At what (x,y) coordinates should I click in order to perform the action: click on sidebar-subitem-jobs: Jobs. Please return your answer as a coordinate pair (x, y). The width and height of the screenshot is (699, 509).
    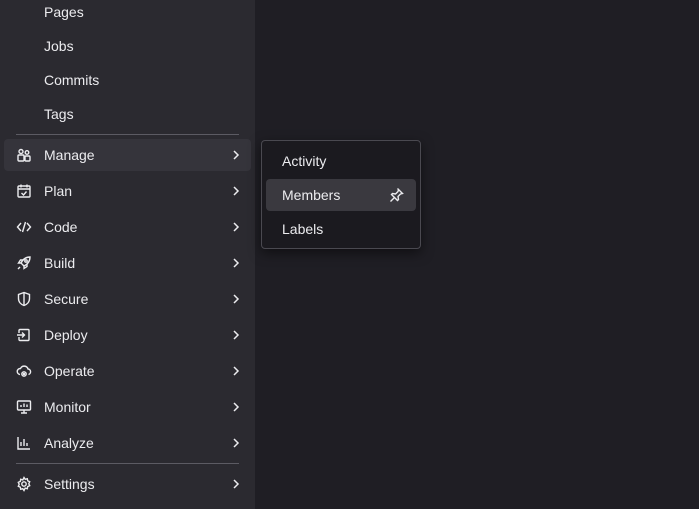
    Looking at the image, I should click on (144, 46).